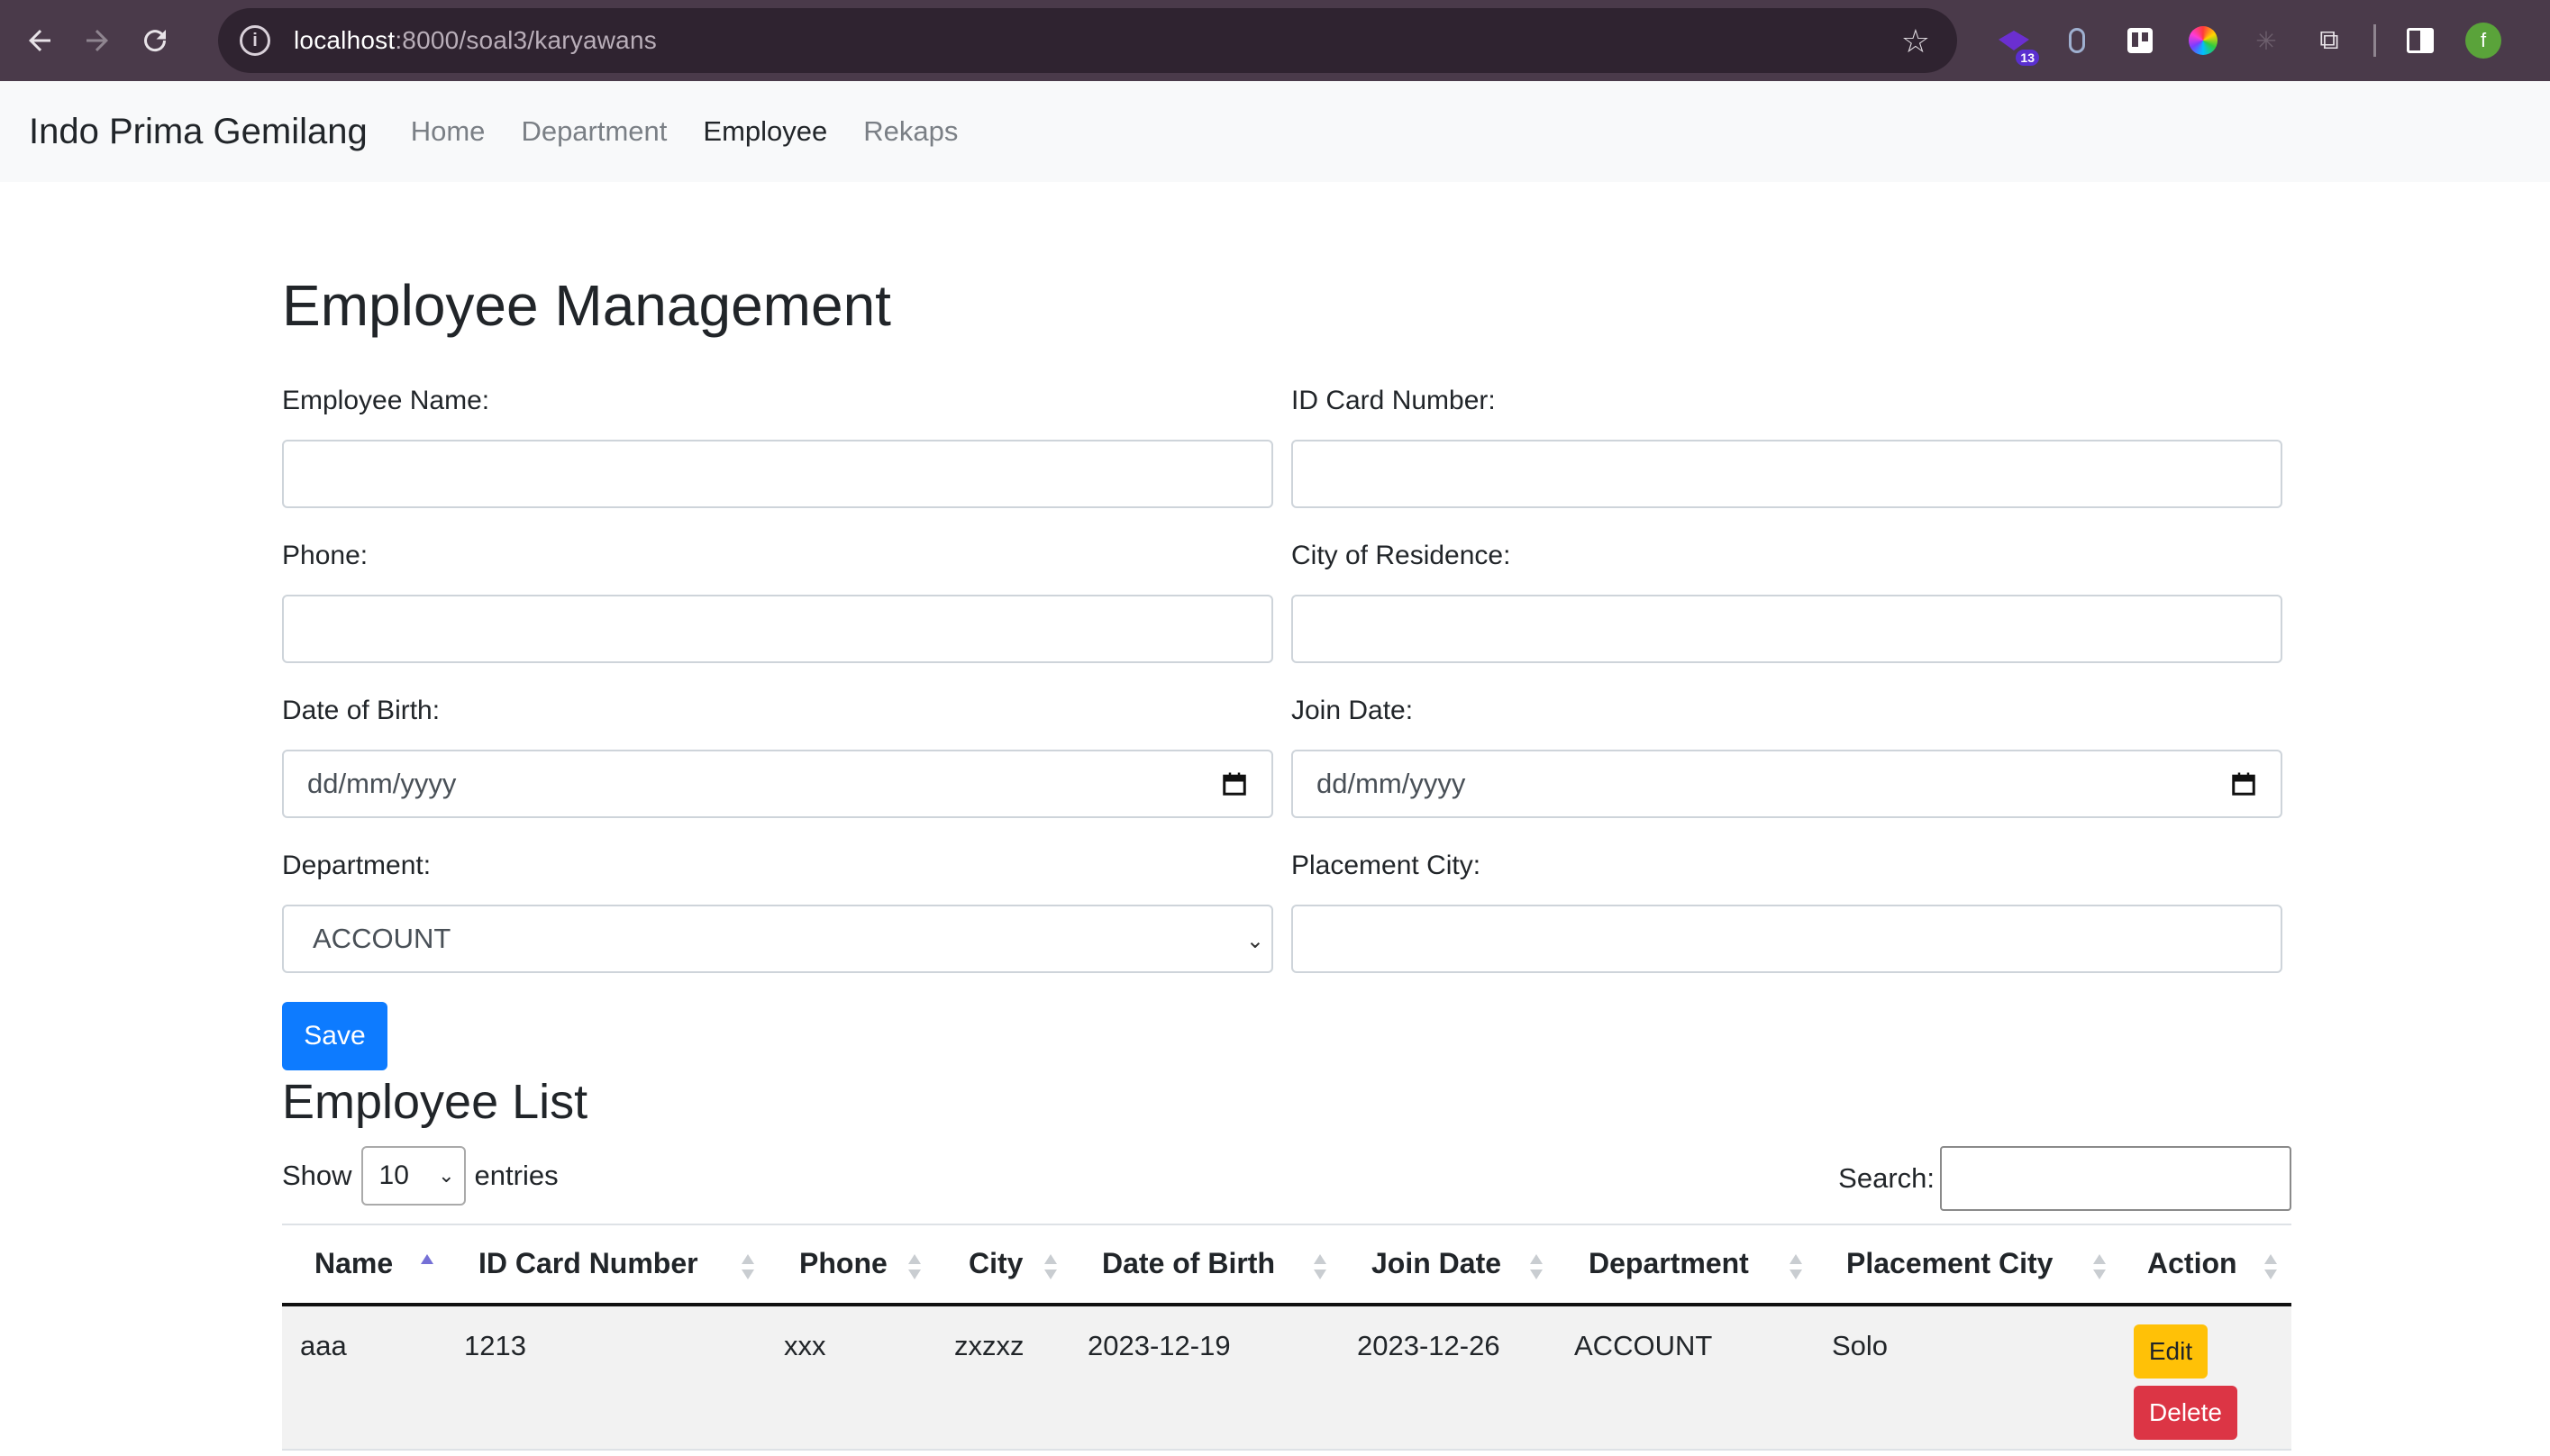  What do you see at coordinates (325, 555) in the screenshot?
I see `phone-label: Phone:` at bounding box center [325, 555].